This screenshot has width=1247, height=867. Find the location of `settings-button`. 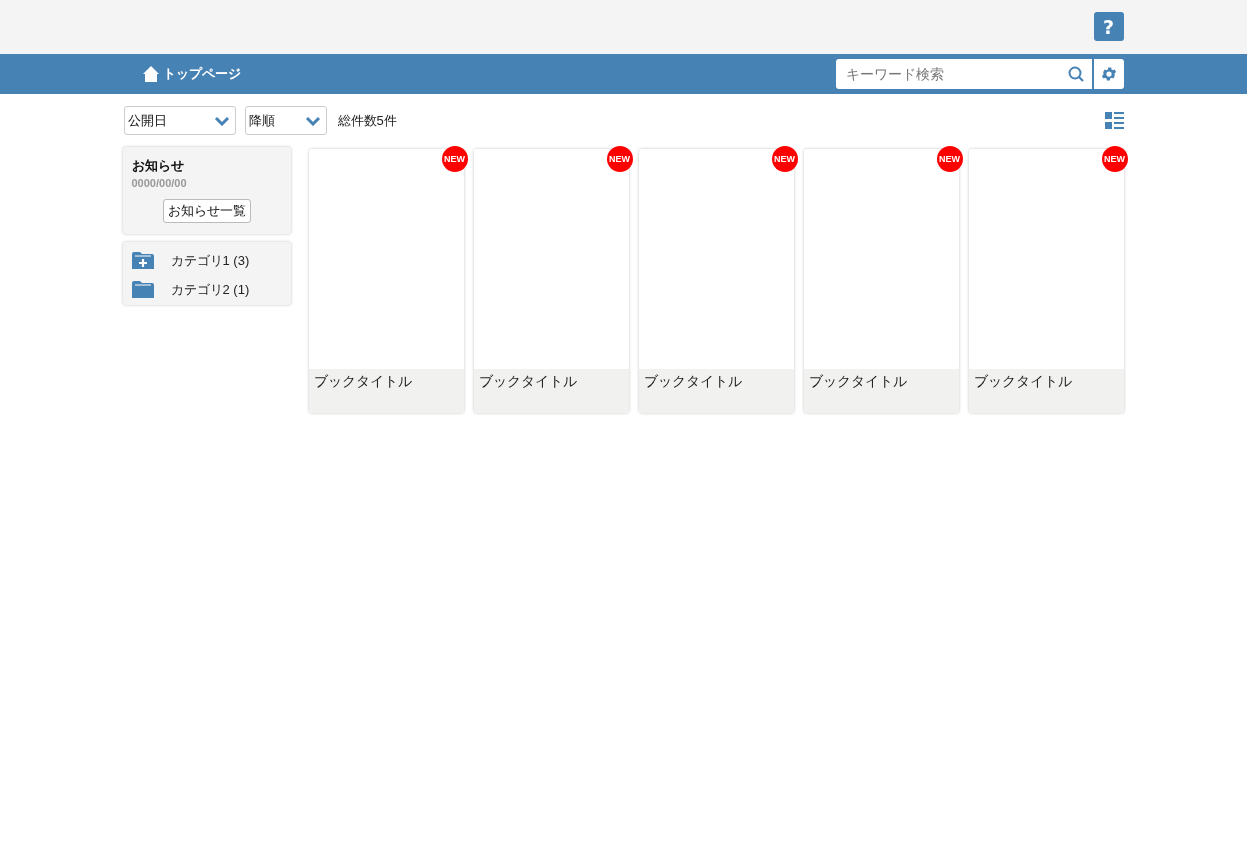

settings-button is located at coordinates (1108, 74).